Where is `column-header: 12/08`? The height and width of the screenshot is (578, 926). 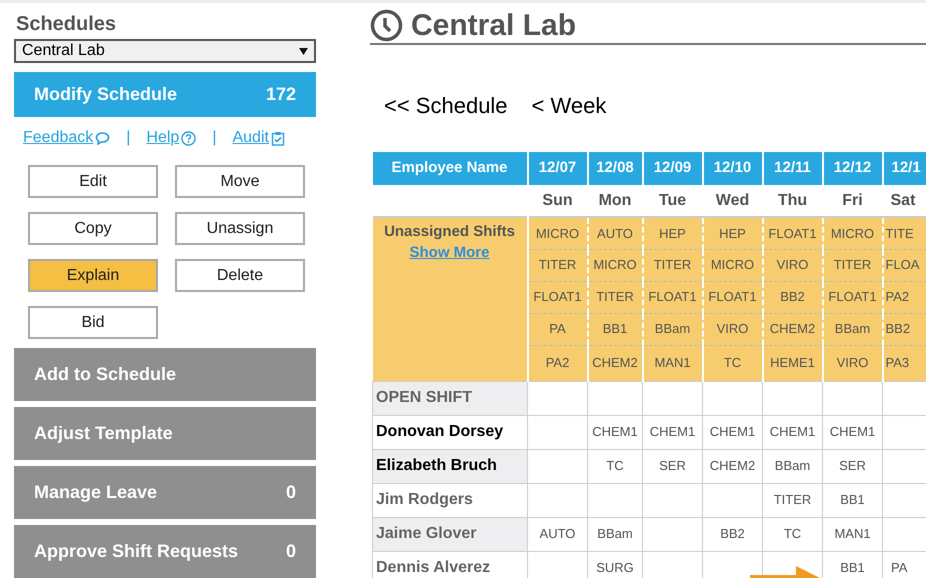
column-header: 12/08 is located at coordinates (615, 168).